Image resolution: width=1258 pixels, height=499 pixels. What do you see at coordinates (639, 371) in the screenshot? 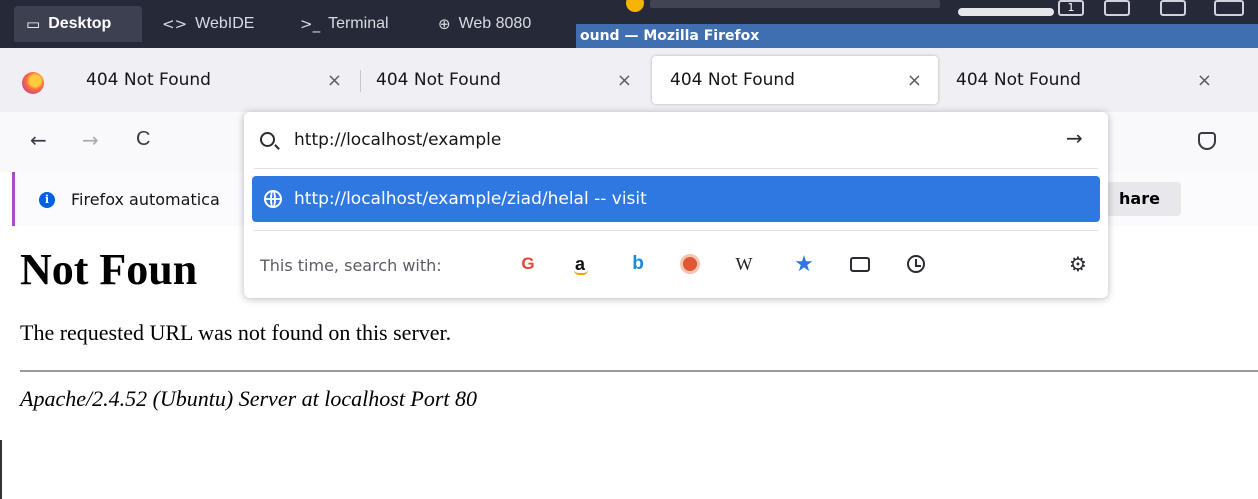
I see `divider` at bounding box center [639, 371].